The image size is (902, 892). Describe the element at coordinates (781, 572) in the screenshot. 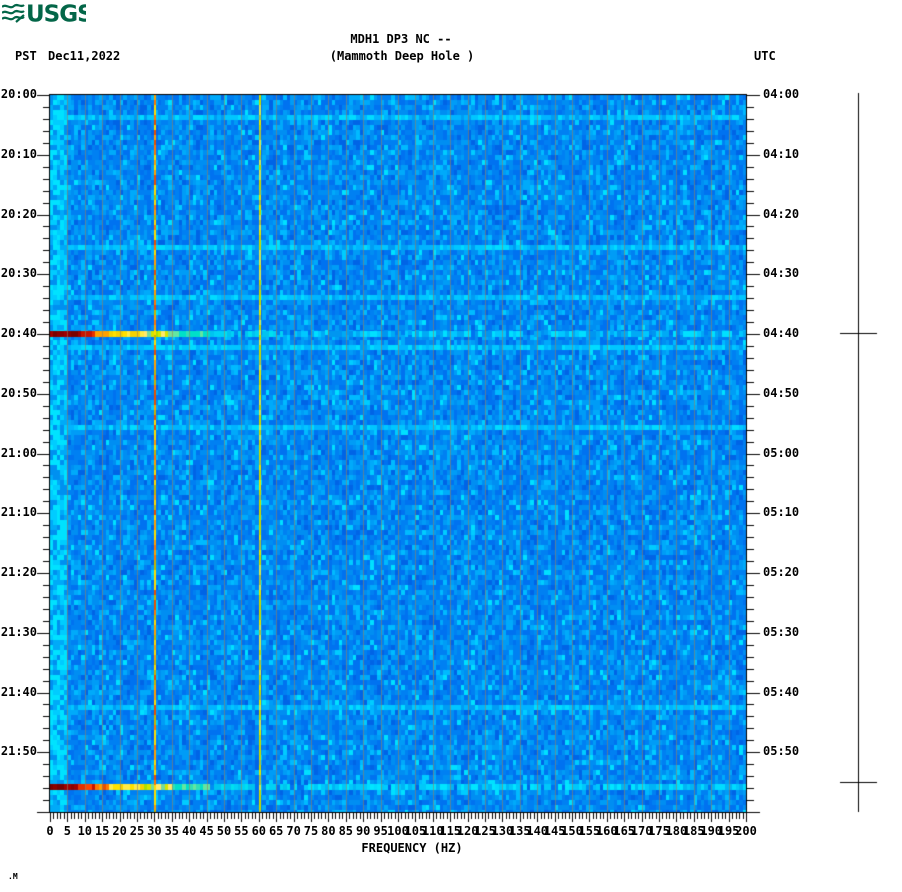

I see `utc-time-tick-label: 05:20` at that location.